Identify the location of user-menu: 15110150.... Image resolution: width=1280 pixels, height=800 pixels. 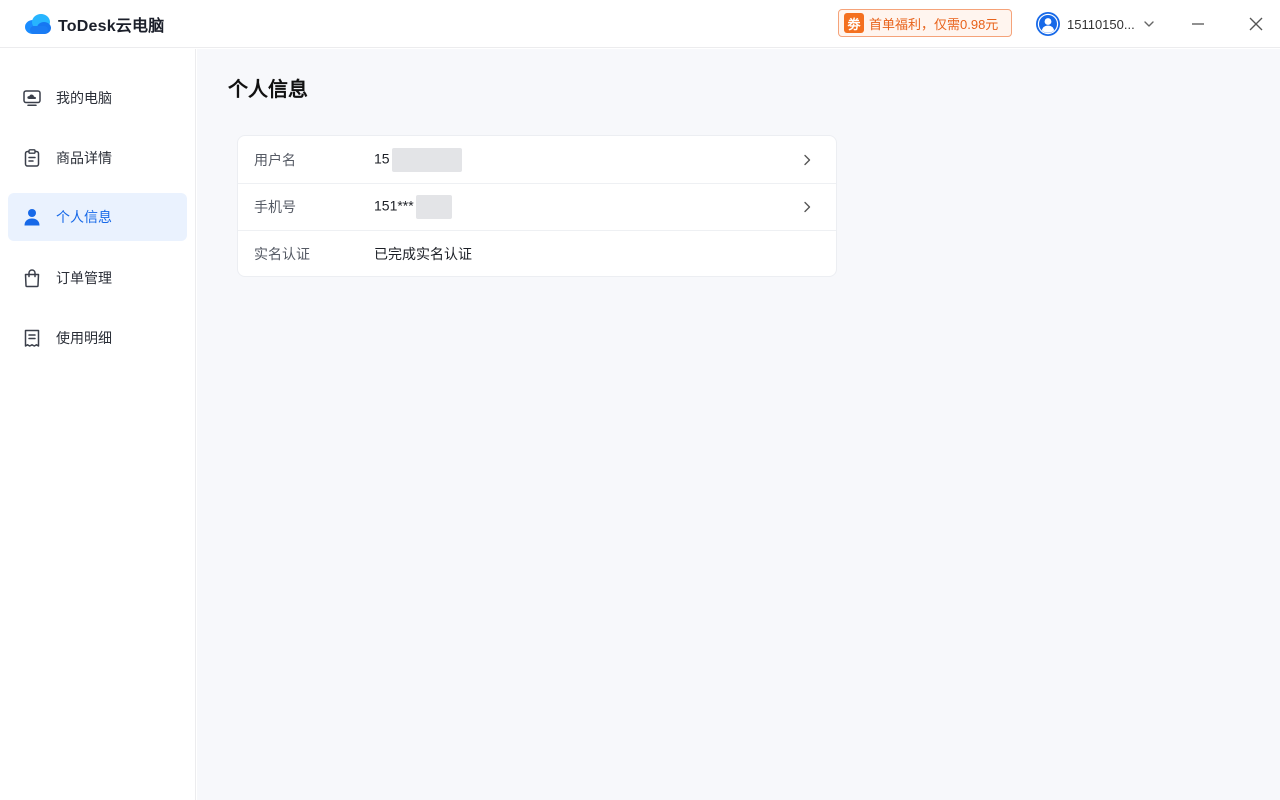
(1095, 24).